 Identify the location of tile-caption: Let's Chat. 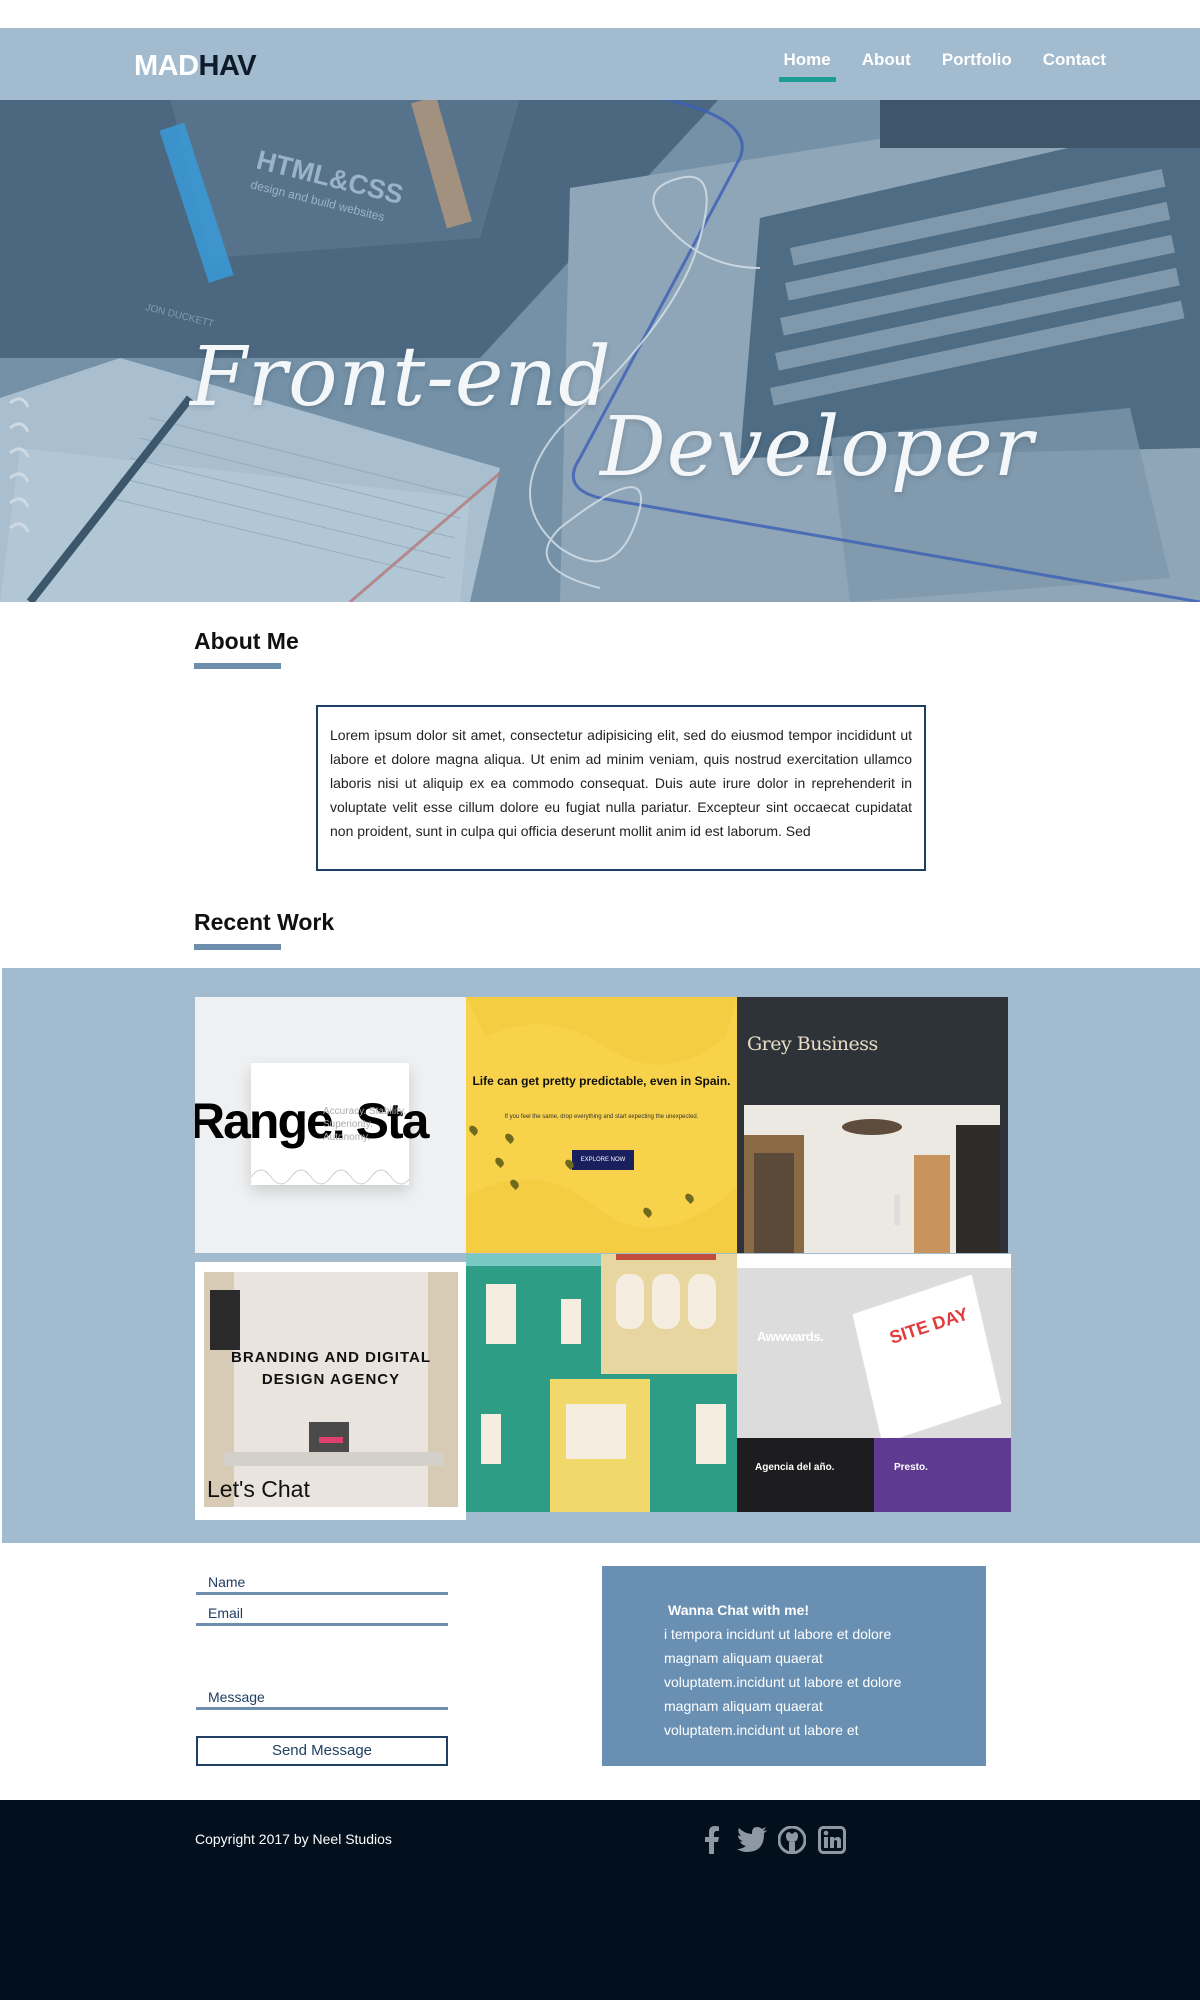
(258, 1489).